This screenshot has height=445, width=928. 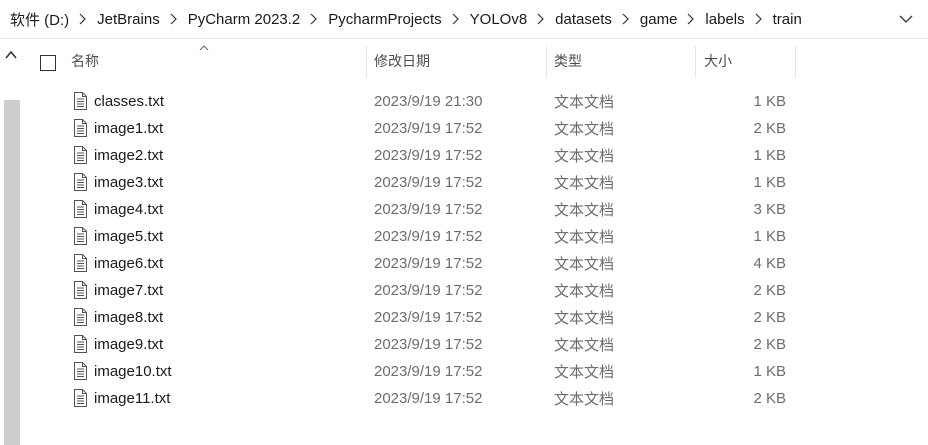 I want to click on file-modified-date: 2023/9/19 21:30, so click(x=428, y=101).